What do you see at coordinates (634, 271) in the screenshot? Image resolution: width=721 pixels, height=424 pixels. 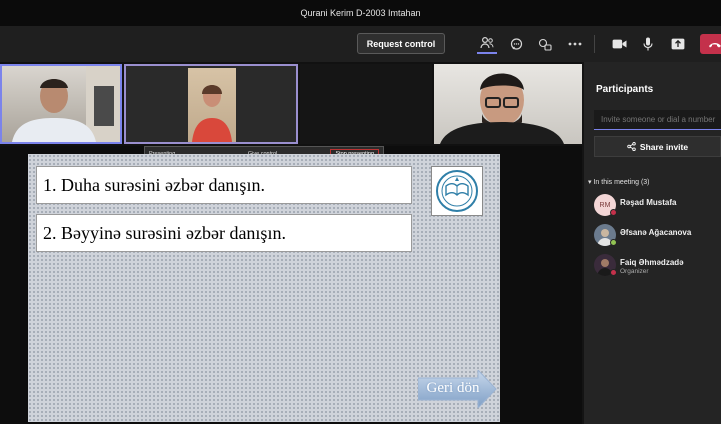 I see `participant-role: Organizer` at bounding box center [634, 271].